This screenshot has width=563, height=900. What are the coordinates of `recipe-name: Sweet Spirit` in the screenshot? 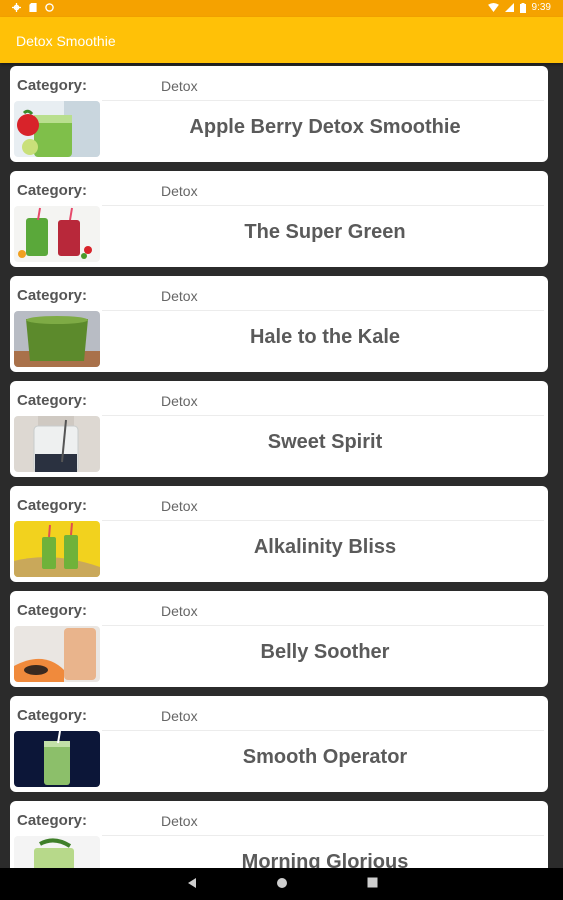 It's located at (325, 442).